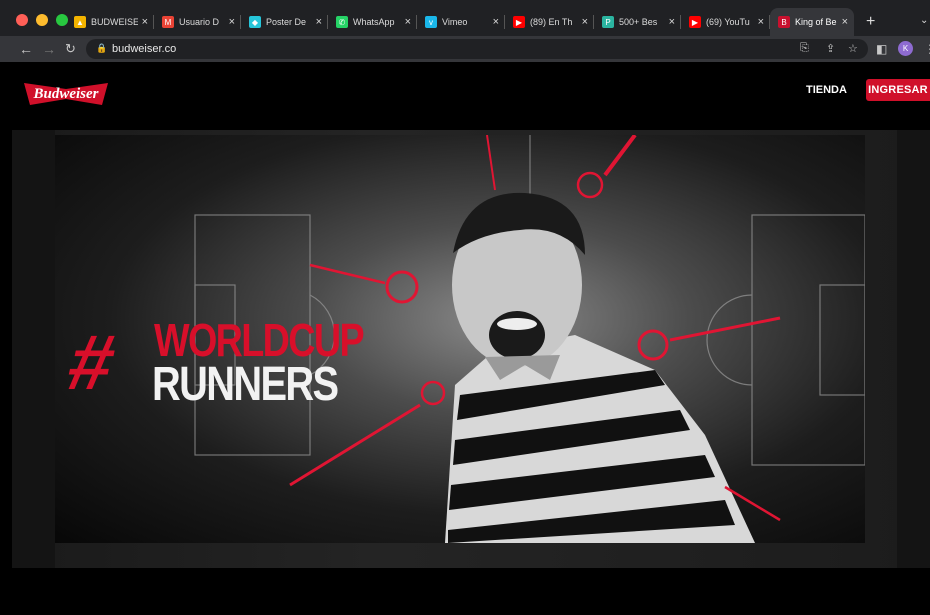 The width and height of the screenshot is (930, 615). I want to click on tab-title: Poster De, so click(286, 22).